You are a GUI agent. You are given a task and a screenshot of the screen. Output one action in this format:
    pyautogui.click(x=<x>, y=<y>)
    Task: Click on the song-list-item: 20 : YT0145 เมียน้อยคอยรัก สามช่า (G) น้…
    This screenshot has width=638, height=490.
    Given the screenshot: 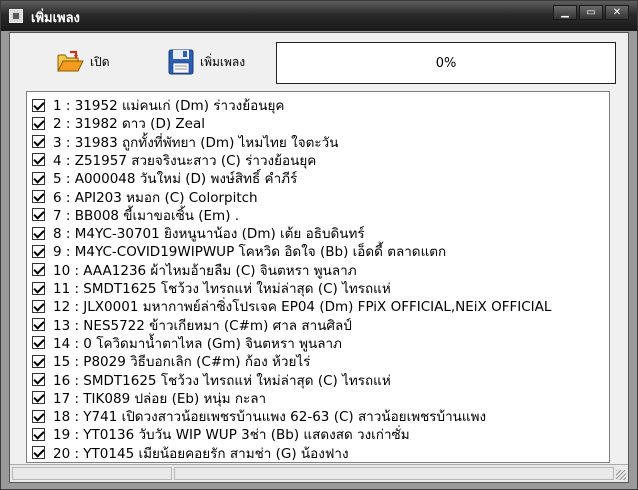 What is the action you would take?
    pyautogui.click(x=318, y=453)
    